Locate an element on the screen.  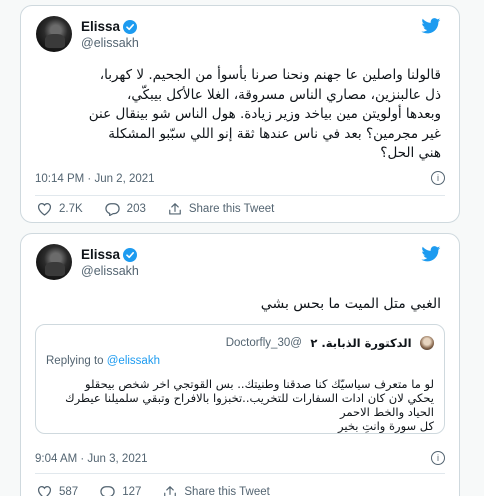
quoted-author-name: الدكتورة الذبابة. ٢ is located at coordinates (361, 342).